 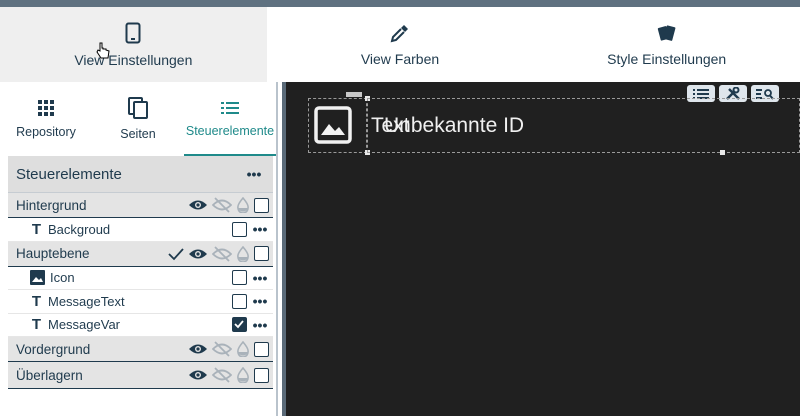 What do you see at coordinates (84, 325) in the screenshot?
I see `control-label: MessageVar` at bounding box center [84, 325].